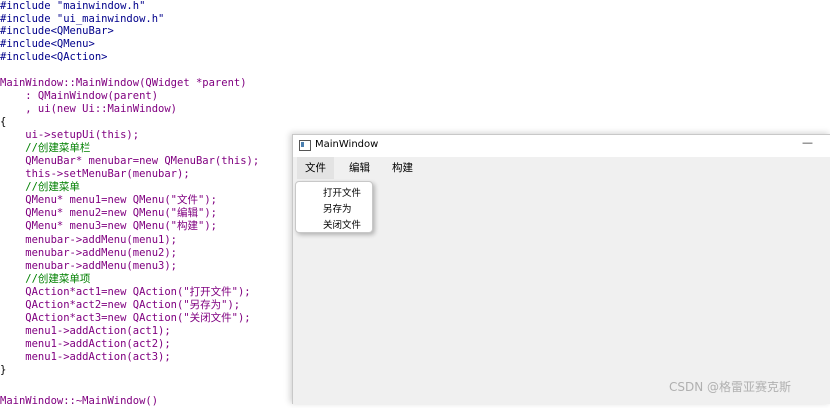 This screenshot has height=408, width=830. I want to click on code-text: QMenu* menu3=new QMenu("构建");, so click(108, 226).